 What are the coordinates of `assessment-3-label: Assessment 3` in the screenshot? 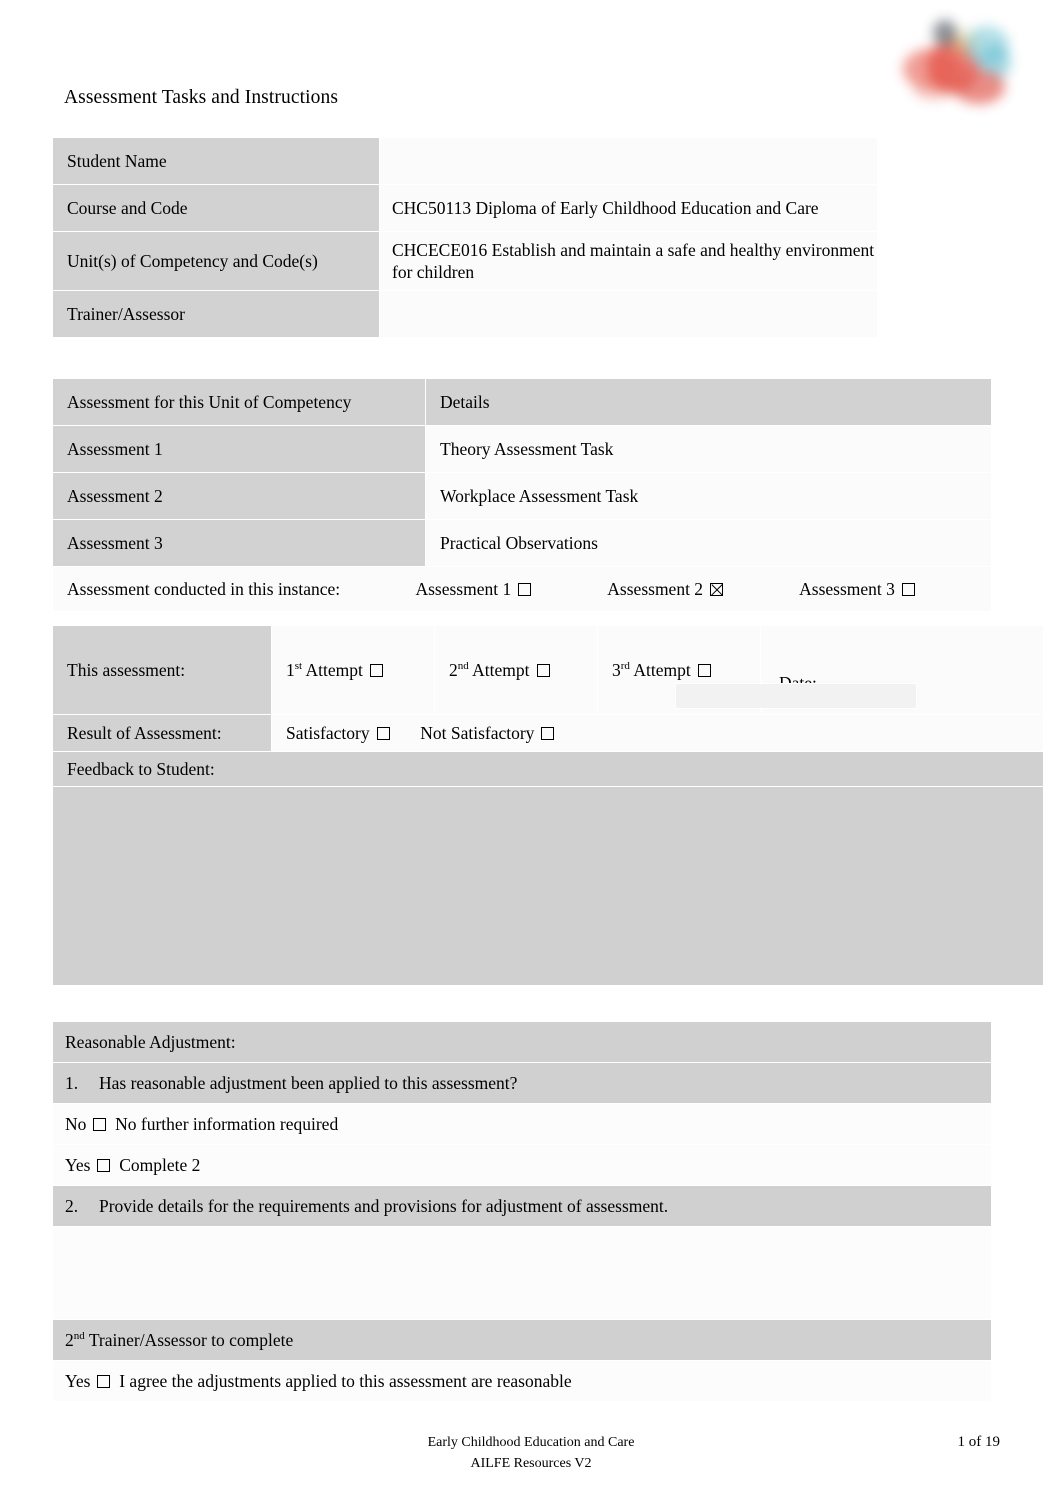 It's located at (239, 543).